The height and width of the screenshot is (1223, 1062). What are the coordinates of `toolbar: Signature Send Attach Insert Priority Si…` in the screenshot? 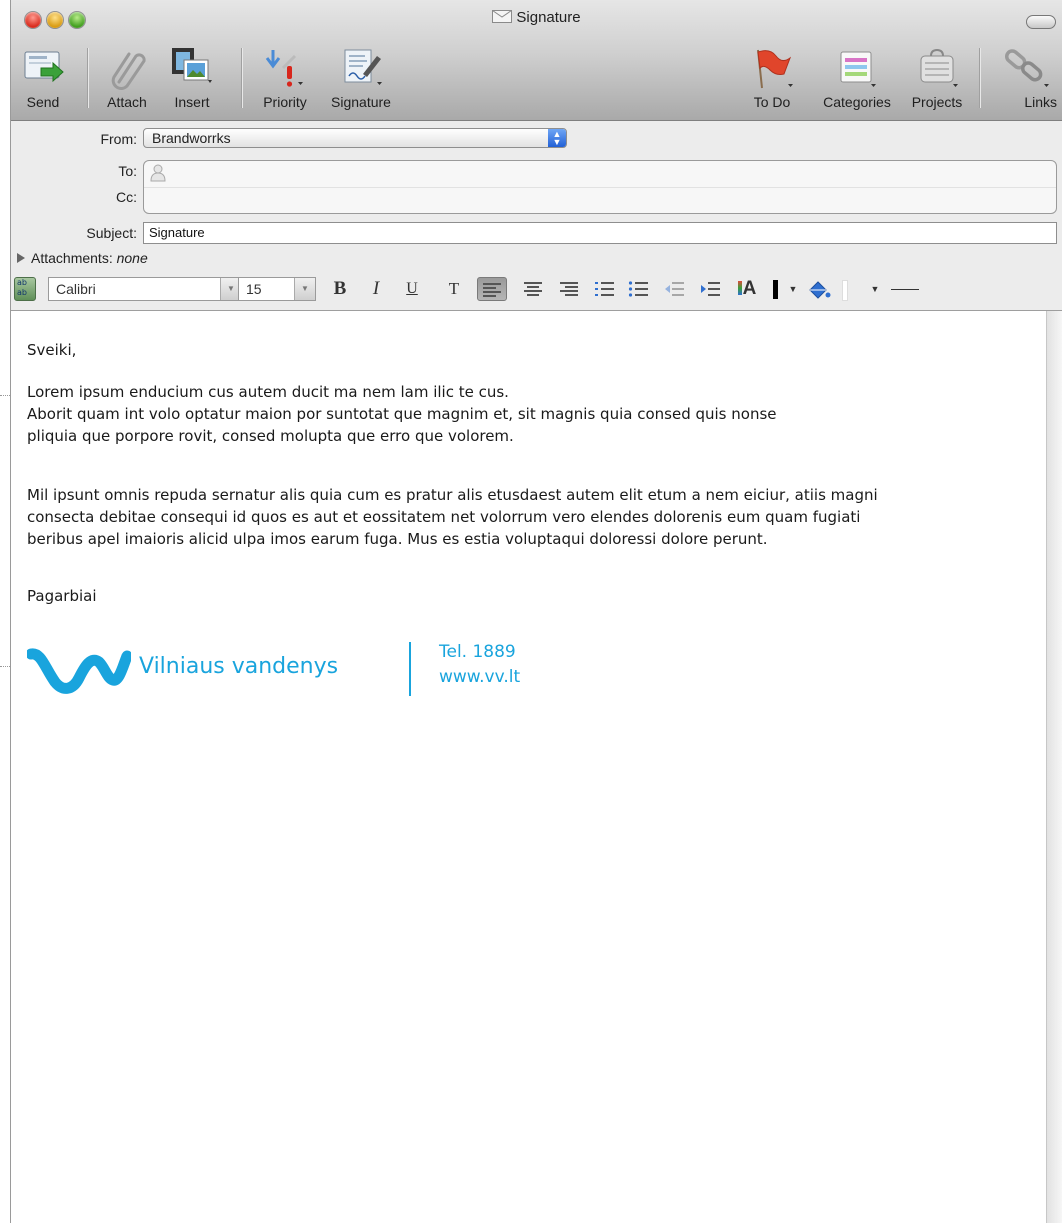 It's located at (536, 60).